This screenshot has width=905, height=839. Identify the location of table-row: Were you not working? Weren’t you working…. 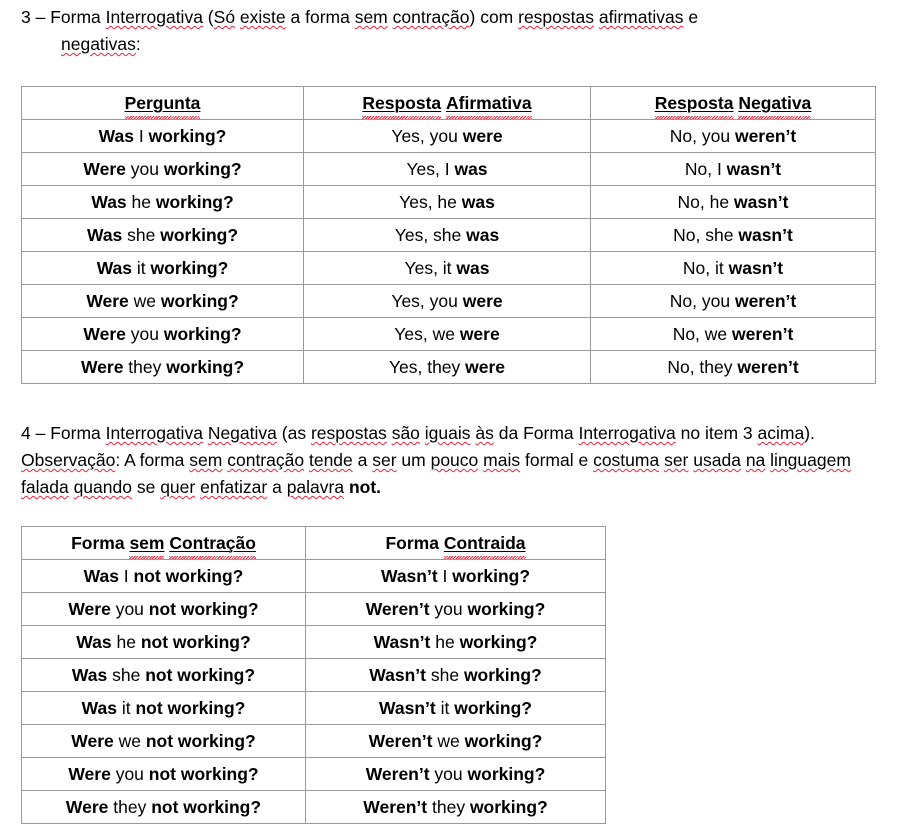
(313, 774).